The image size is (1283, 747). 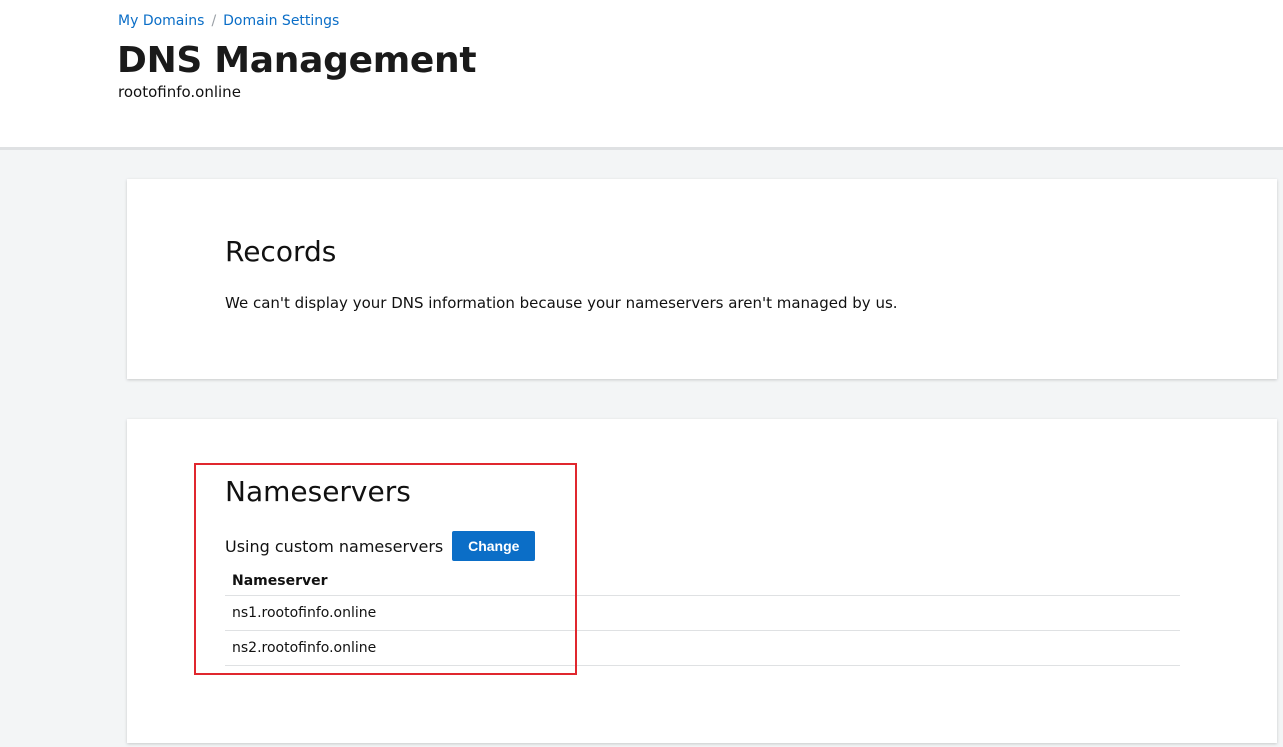 What do you see at coordinates (281, 21) in the screenshot?
I see `breadcrumb-domain-settings: Domain Settings` at bounding box center [281, 21].